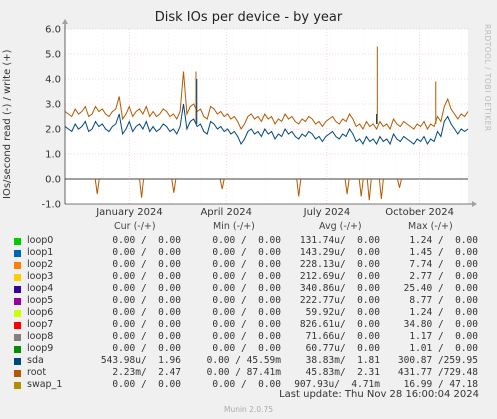  Describe the element at coordinates (40, 336) in the screenshot. I see `legend-name: loop8` at that location.